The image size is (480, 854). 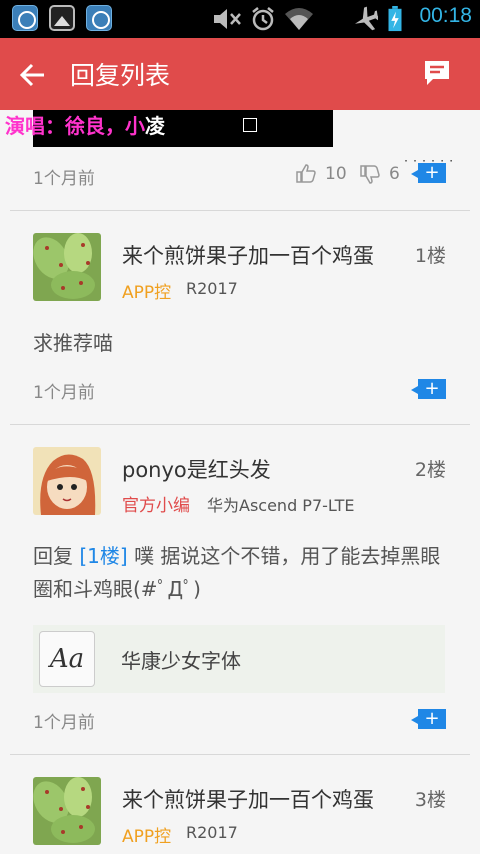 What do you see at coordinates (299, 19) in the screenshot?
I see `wifi-icon` at bounding box center [299, 19].